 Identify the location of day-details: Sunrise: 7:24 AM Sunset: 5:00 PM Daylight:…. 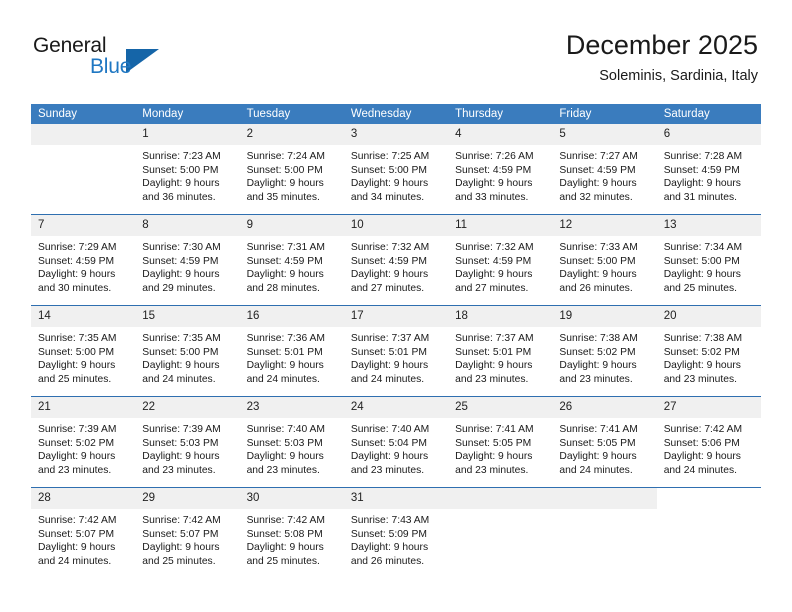
(292, 174).